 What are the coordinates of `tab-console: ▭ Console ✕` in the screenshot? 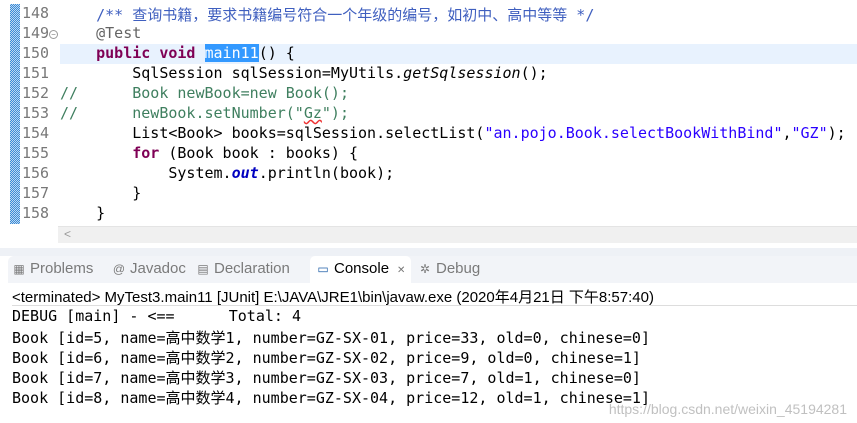 It's located at (361, 269).